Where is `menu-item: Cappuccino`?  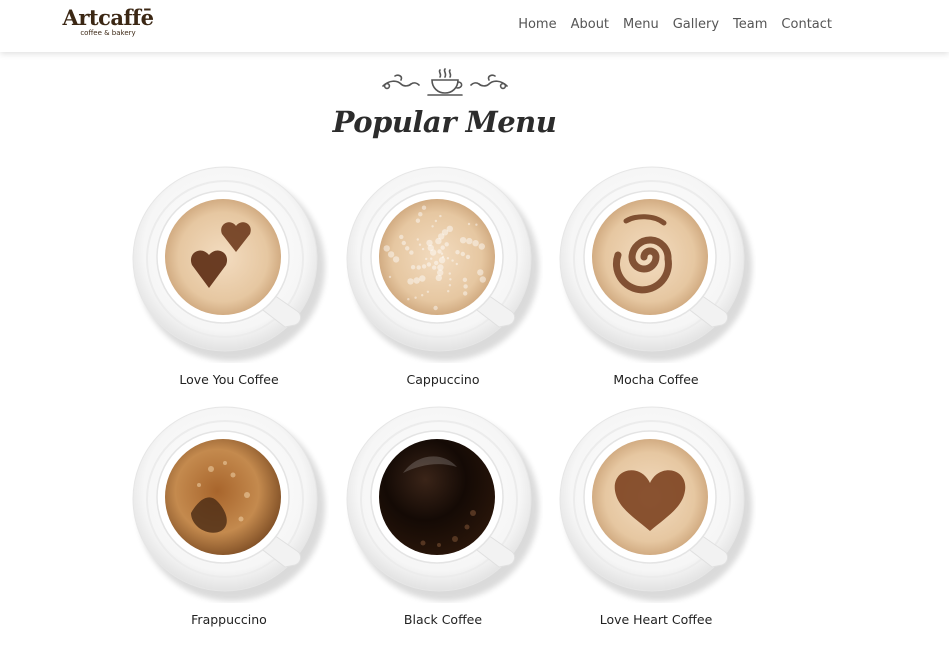
menu-item: Cappuccino is located at coordinates (443, 277).